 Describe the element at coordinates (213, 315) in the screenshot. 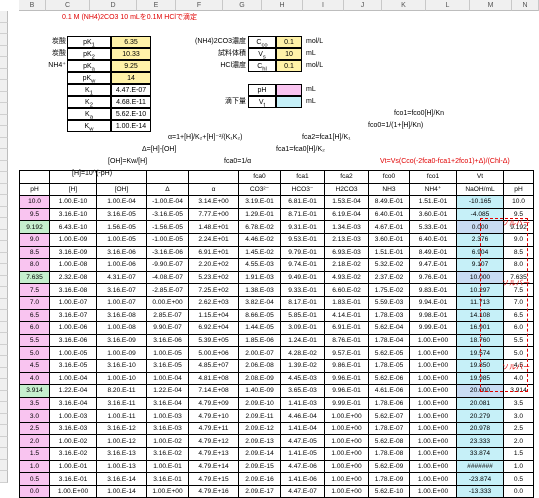

I see `table-cell: 1.15.E+04` at that location.